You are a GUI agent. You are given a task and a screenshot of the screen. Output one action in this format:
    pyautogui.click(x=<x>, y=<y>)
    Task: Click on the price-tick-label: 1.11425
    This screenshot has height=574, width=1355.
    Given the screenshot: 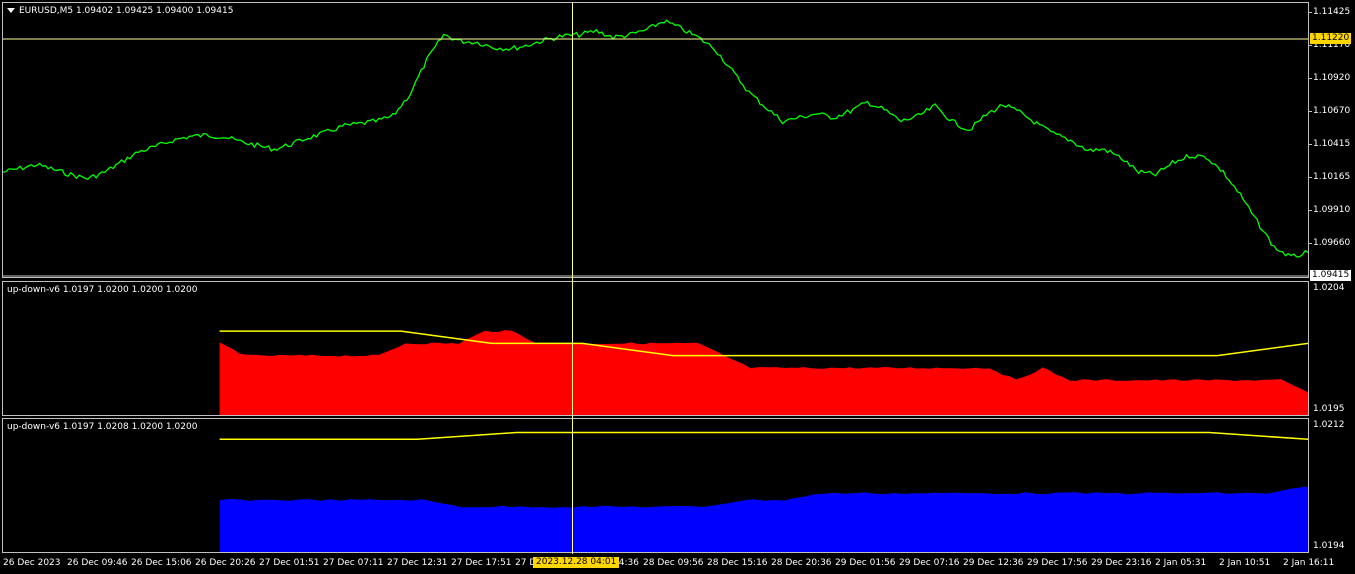 What is the action you would take?
    pyautogui.click(x=1332, y=12)
    